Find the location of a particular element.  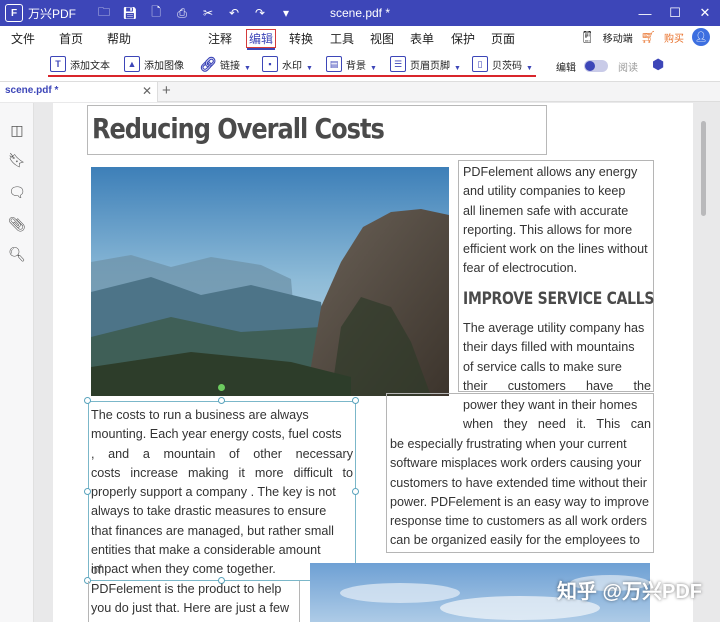

text-line: fear of electrocution. is located at coordinates (520, 268).